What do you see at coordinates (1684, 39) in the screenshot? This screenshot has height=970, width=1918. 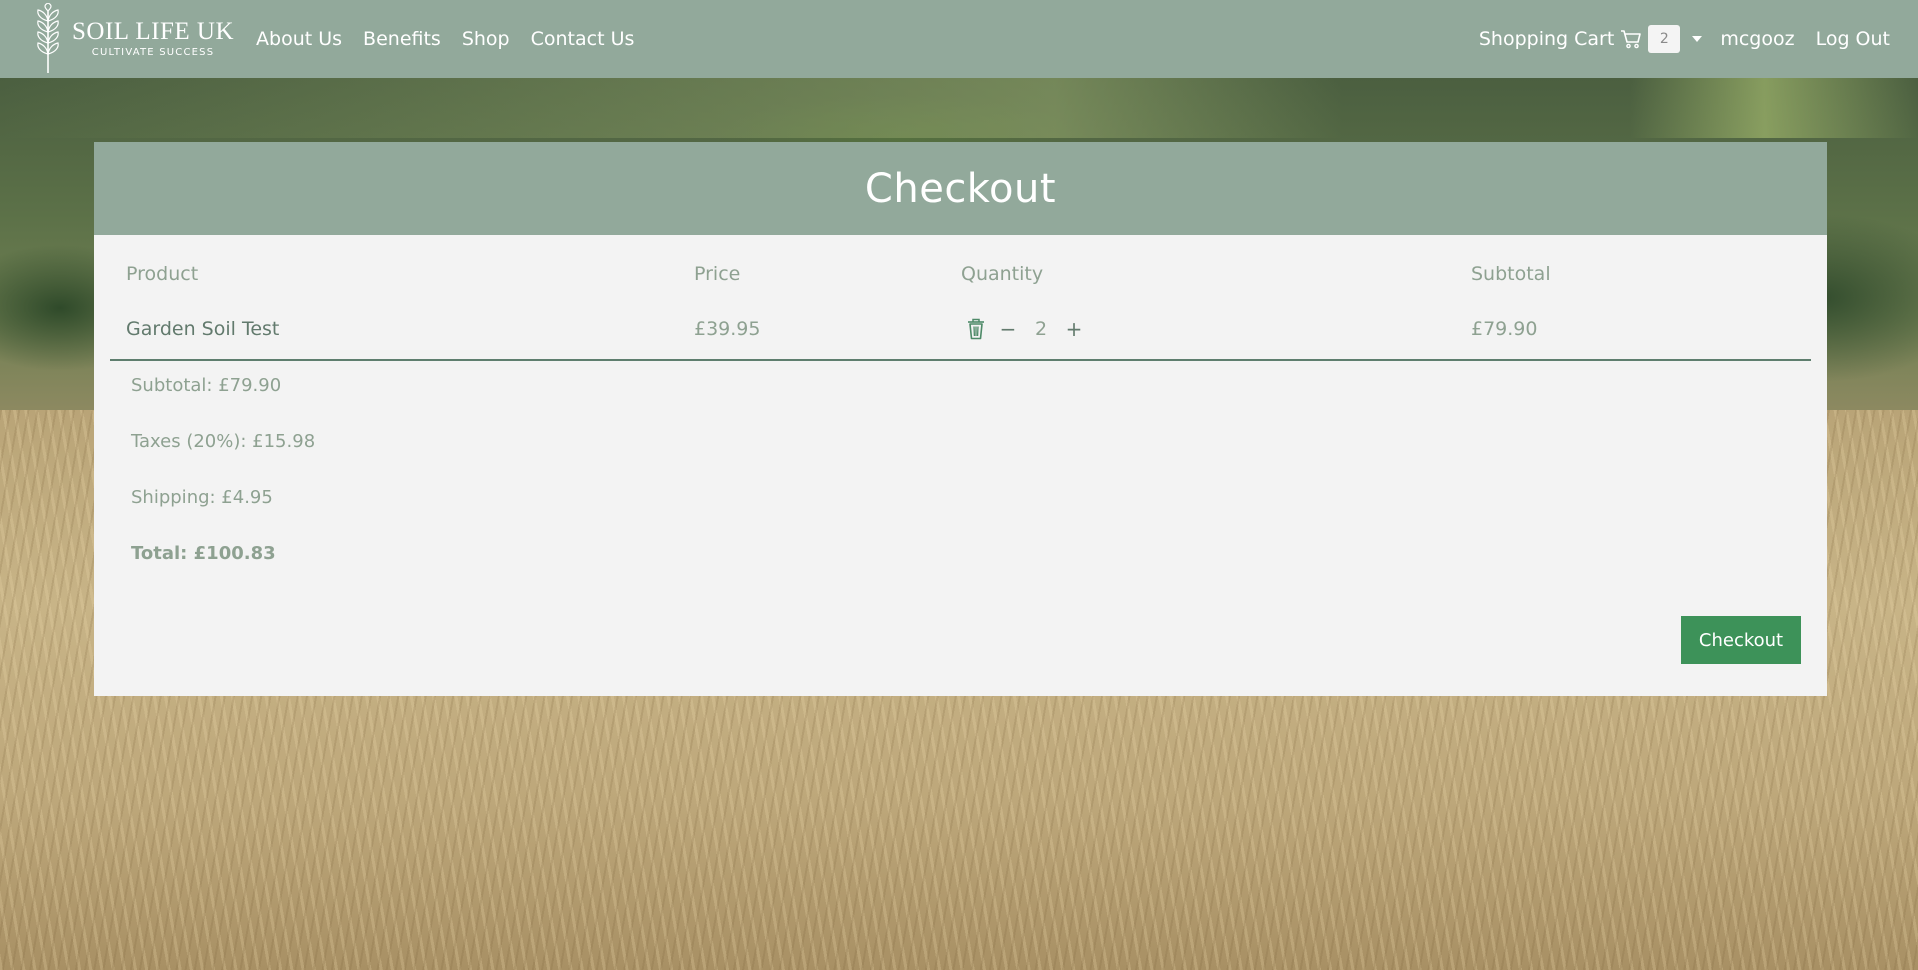 I see `nav-right: Shopping Cart 2 mcgooz Log Out` at bounding box center [1684, 39].